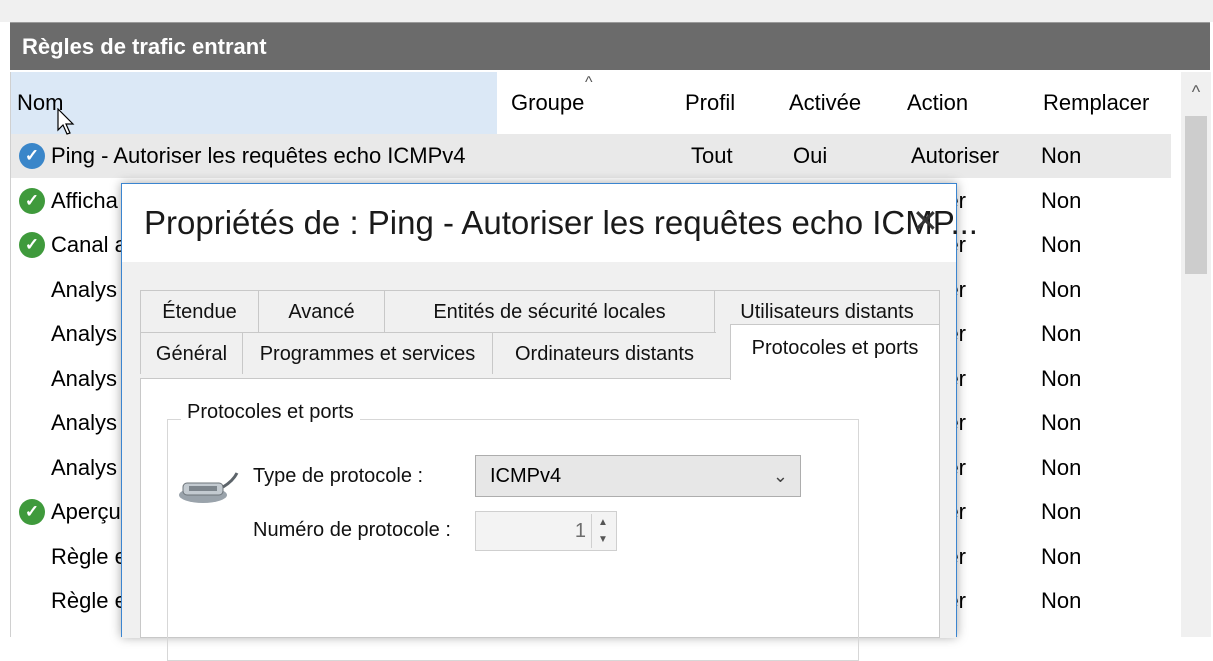 The width and height of the screenshot is (1213, 661). I want to click on column-header-enabled: Activée, so click(842, 103).